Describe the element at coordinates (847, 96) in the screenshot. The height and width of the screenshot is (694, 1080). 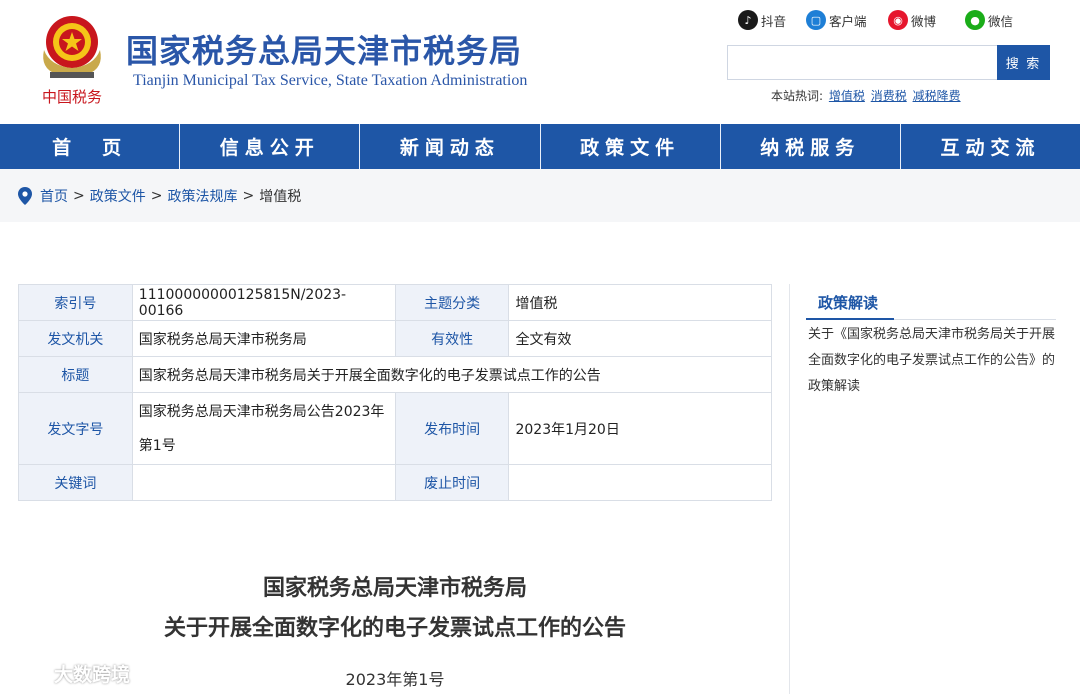
I see `hot-word-vat: 增值税` at that location.